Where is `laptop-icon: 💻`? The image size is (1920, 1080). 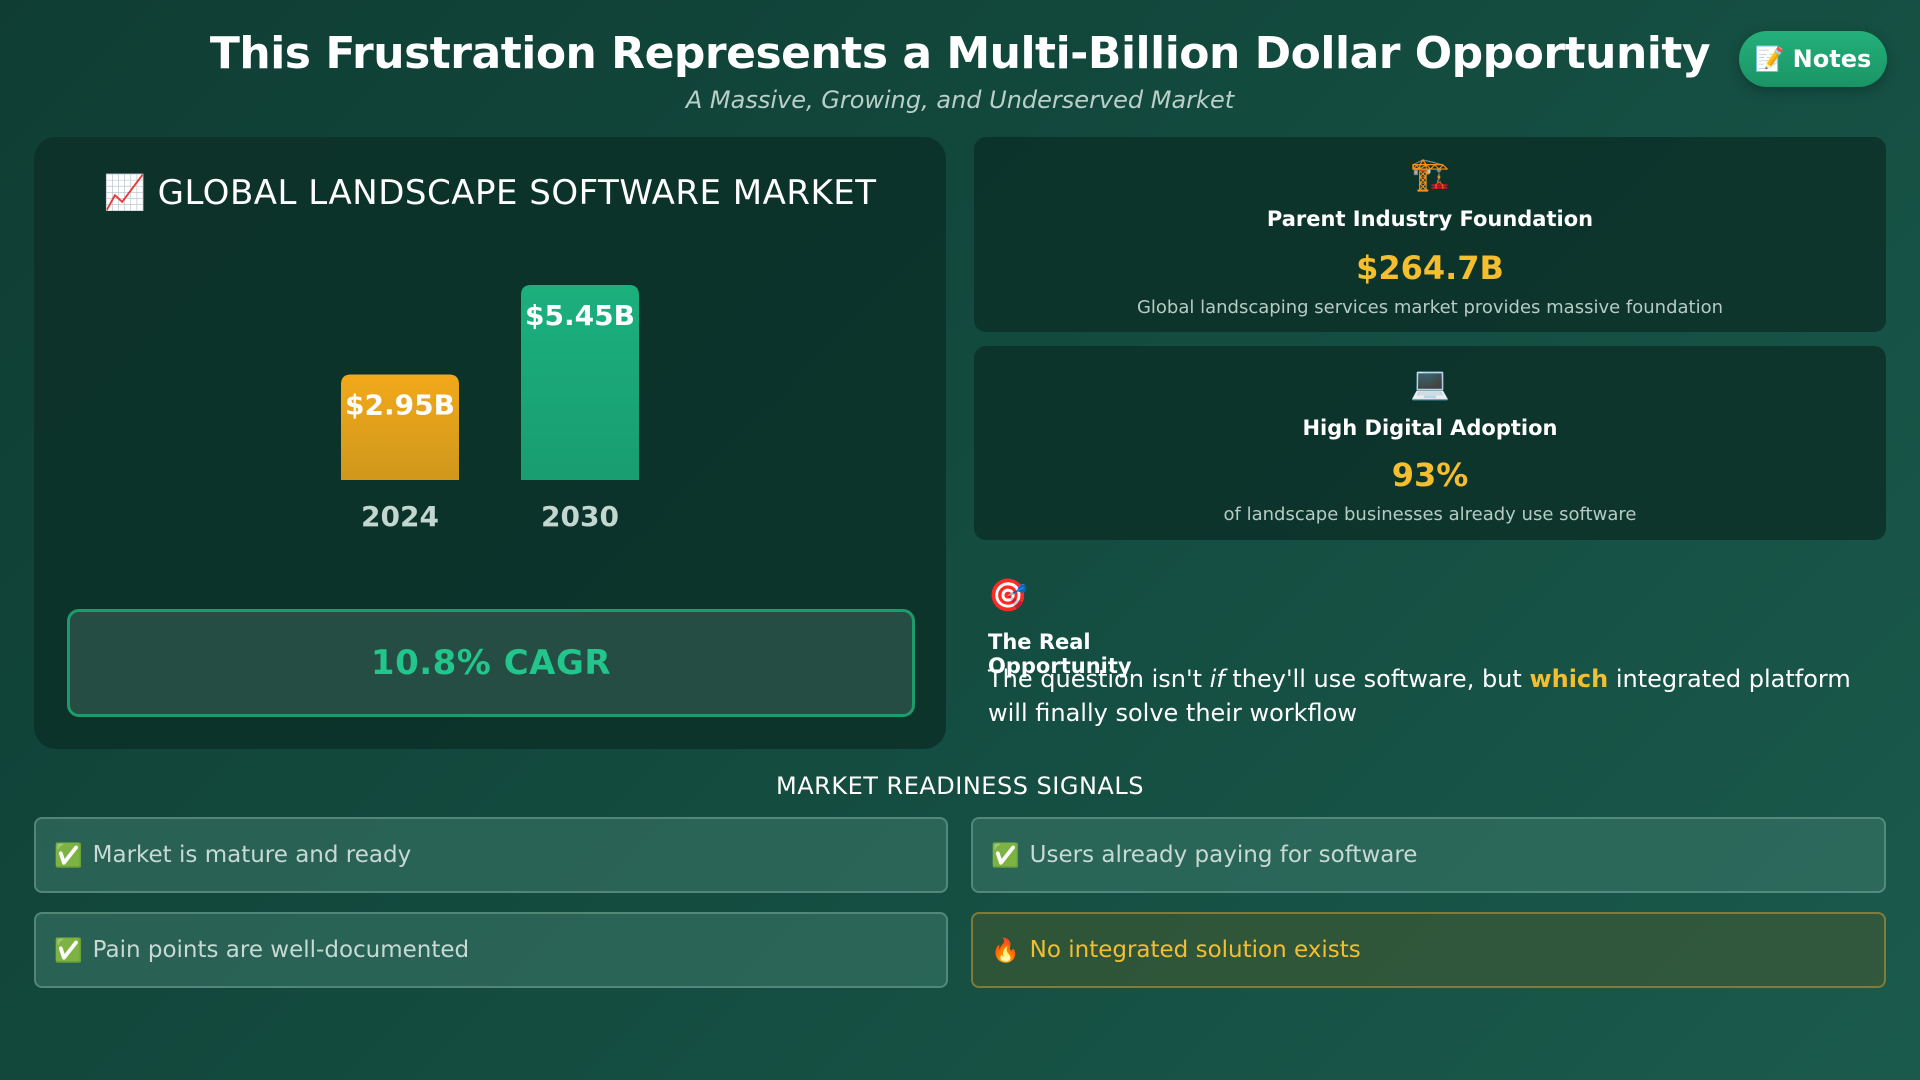 laptop-icon: 💻 is located at coordinates (1430, 383).